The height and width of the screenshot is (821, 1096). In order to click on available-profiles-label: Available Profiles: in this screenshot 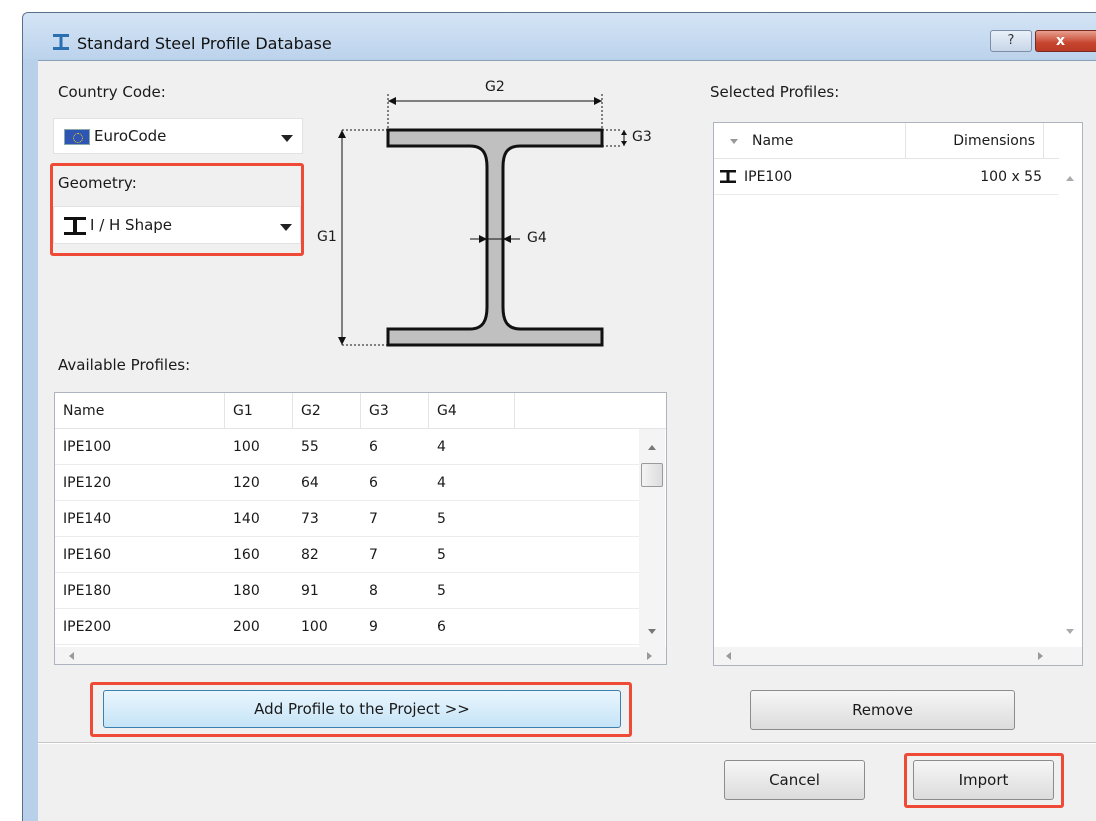, I will do `click(124, 365)`.